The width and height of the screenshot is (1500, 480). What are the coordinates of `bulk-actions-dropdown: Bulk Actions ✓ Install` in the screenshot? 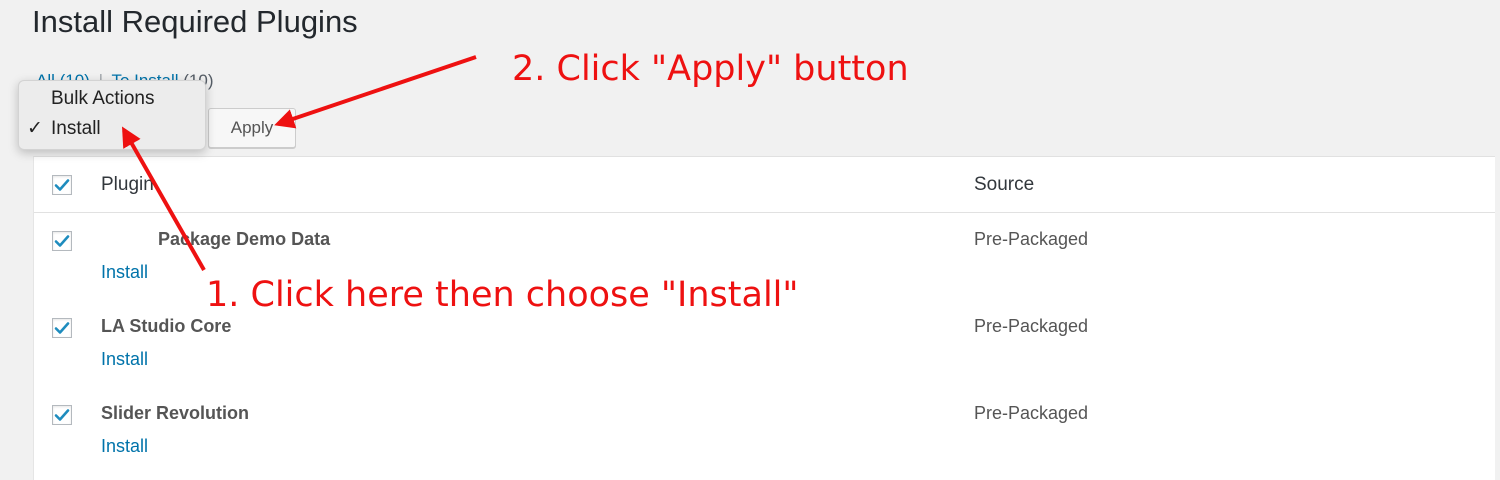 It's located at (112, 115).